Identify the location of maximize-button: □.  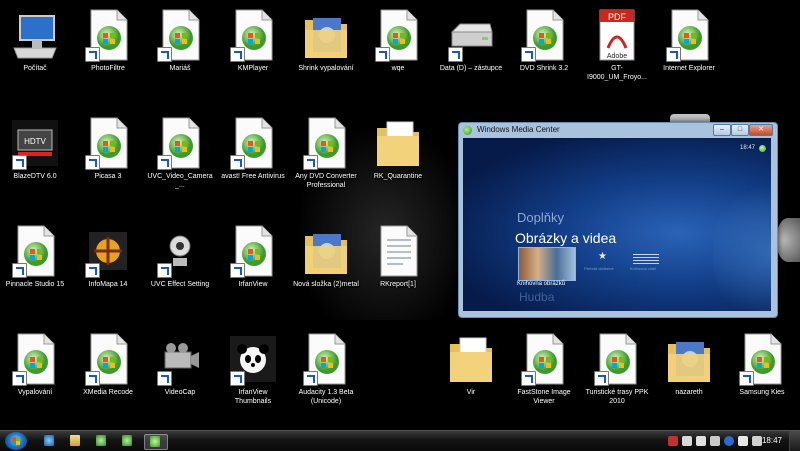
(740, 130).